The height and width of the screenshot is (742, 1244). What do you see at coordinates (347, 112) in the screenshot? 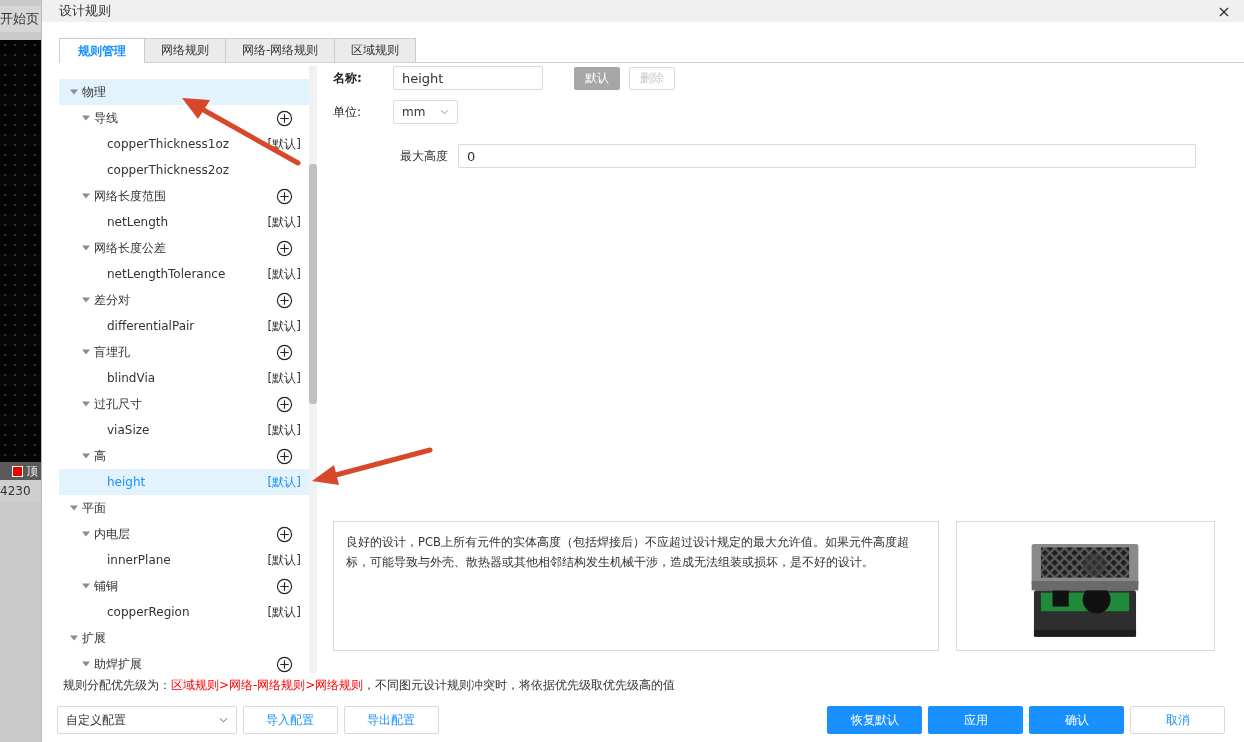
I see `unit-label: 单位:` at bounding box center [347, 112].